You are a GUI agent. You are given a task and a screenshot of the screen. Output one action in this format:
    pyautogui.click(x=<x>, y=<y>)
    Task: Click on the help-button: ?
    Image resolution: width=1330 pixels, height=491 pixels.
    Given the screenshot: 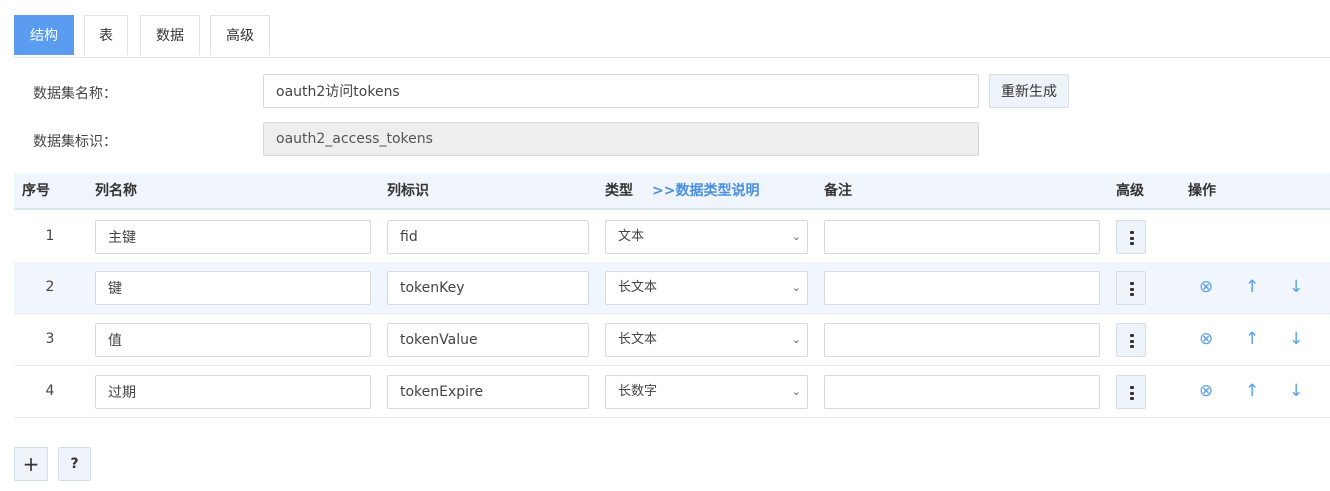 What is the action you would take?
    pyautogui.click(x=74, y=464)
    